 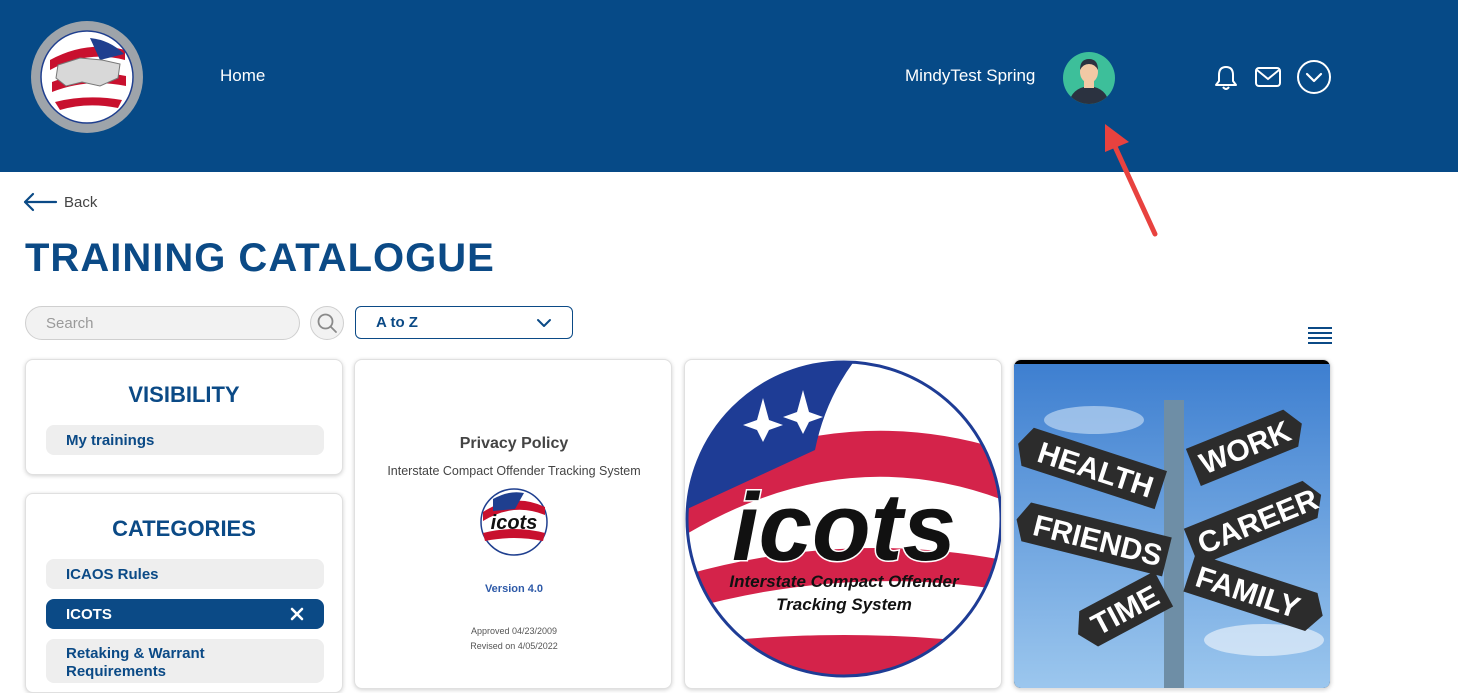 I want to click on bell-icon, so click(x=1226, y=77).